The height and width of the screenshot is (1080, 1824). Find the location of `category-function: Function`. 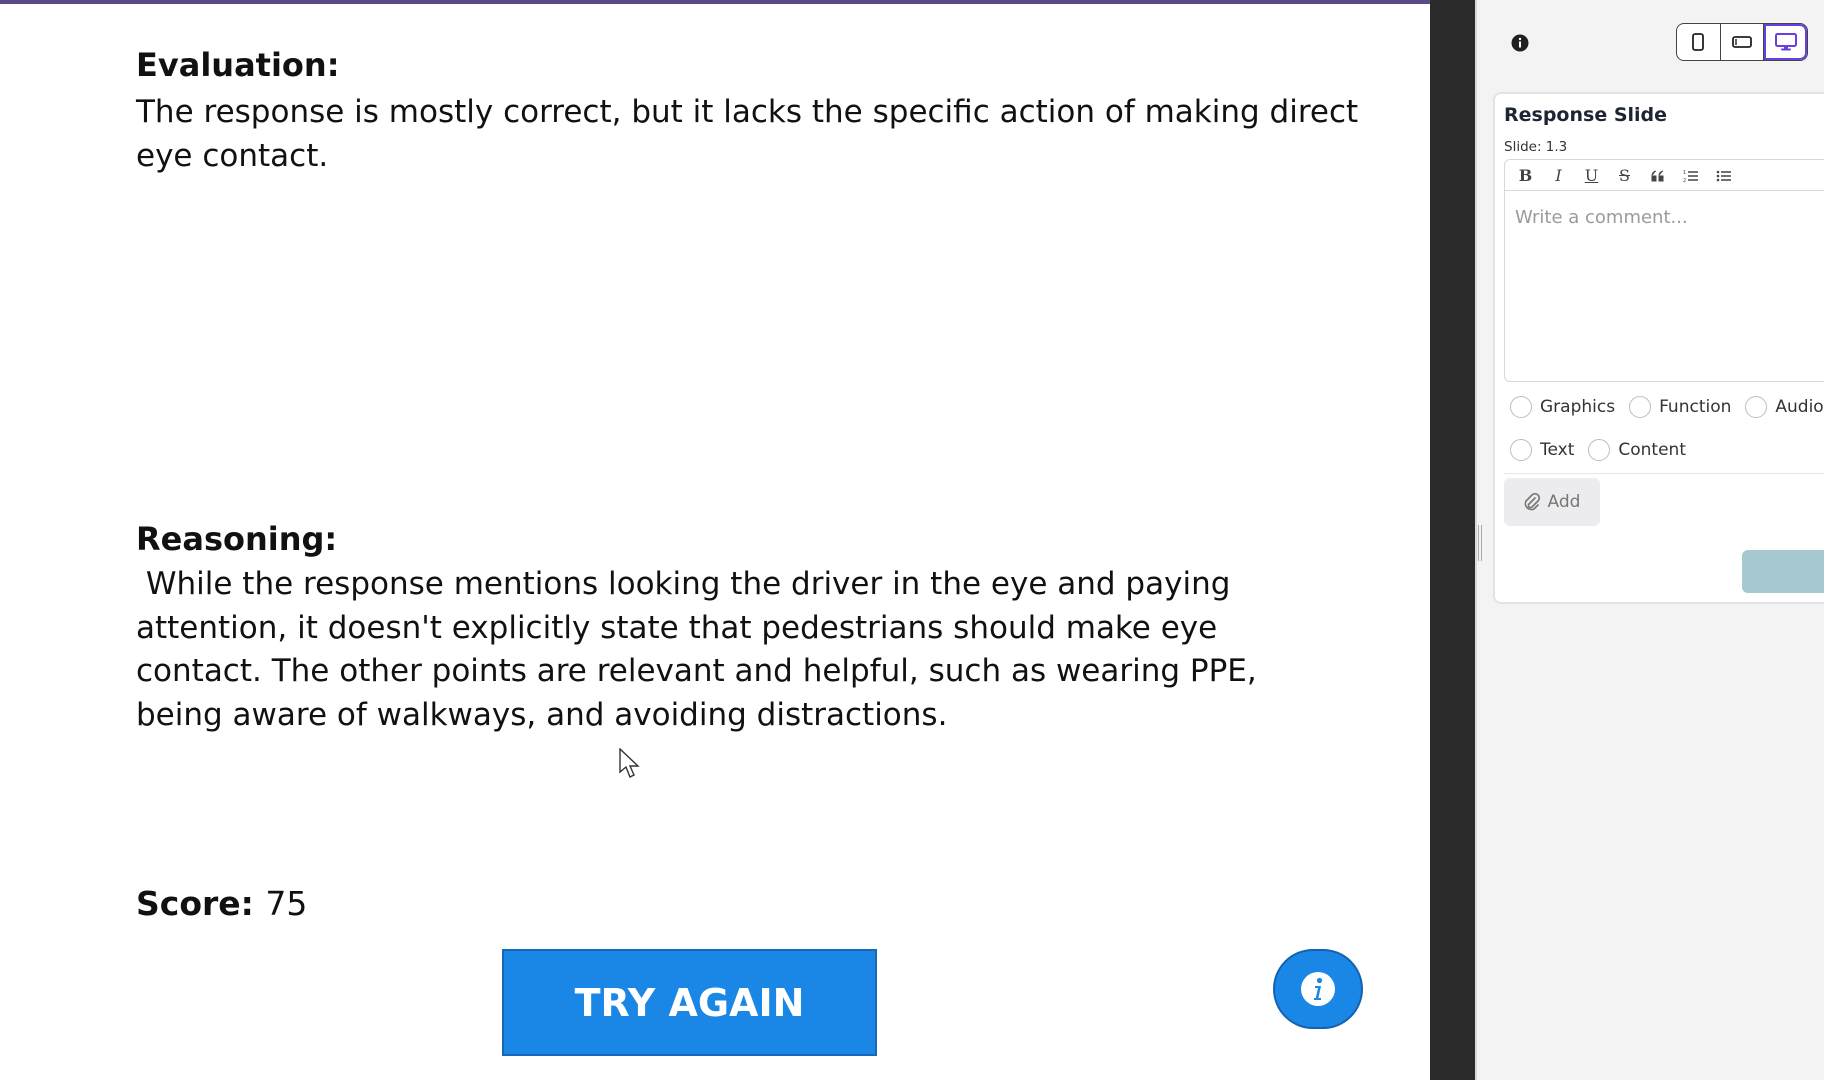

category-function: Function is located at coordinates (1680, 407).